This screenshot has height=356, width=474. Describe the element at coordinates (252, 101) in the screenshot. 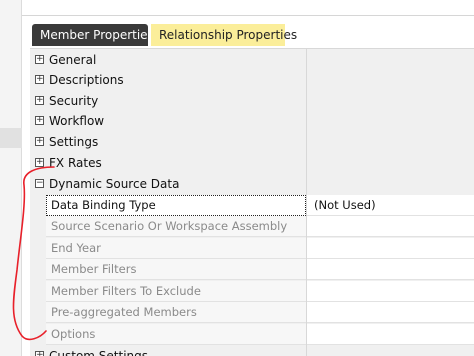

I see `category-security: + Security` at that location.